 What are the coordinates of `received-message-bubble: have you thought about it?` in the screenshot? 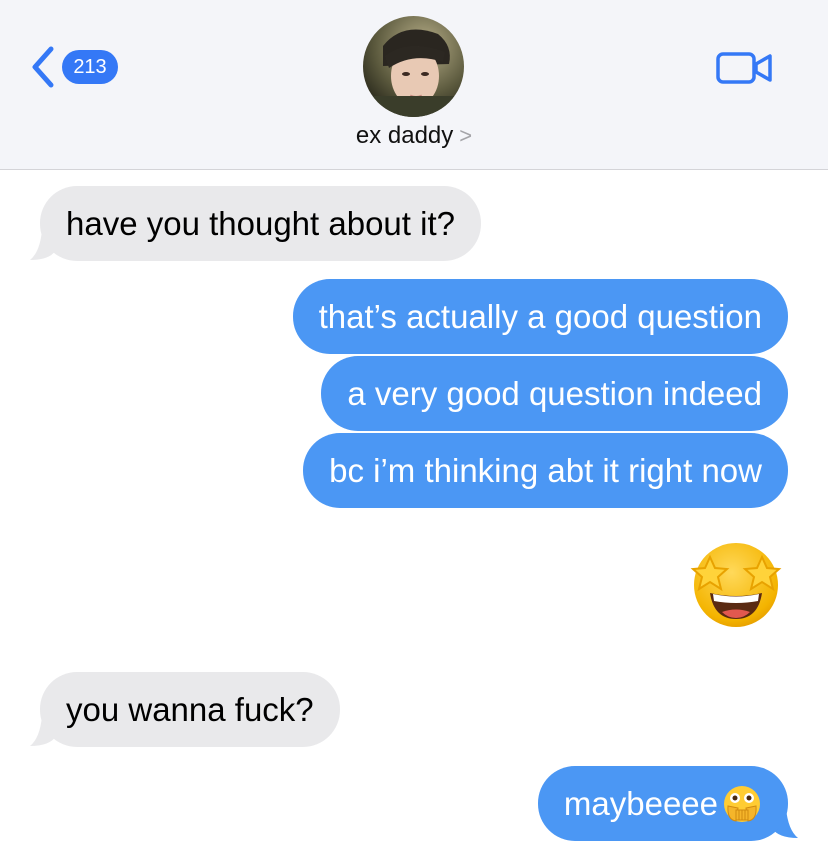 It's located at (260, 223).